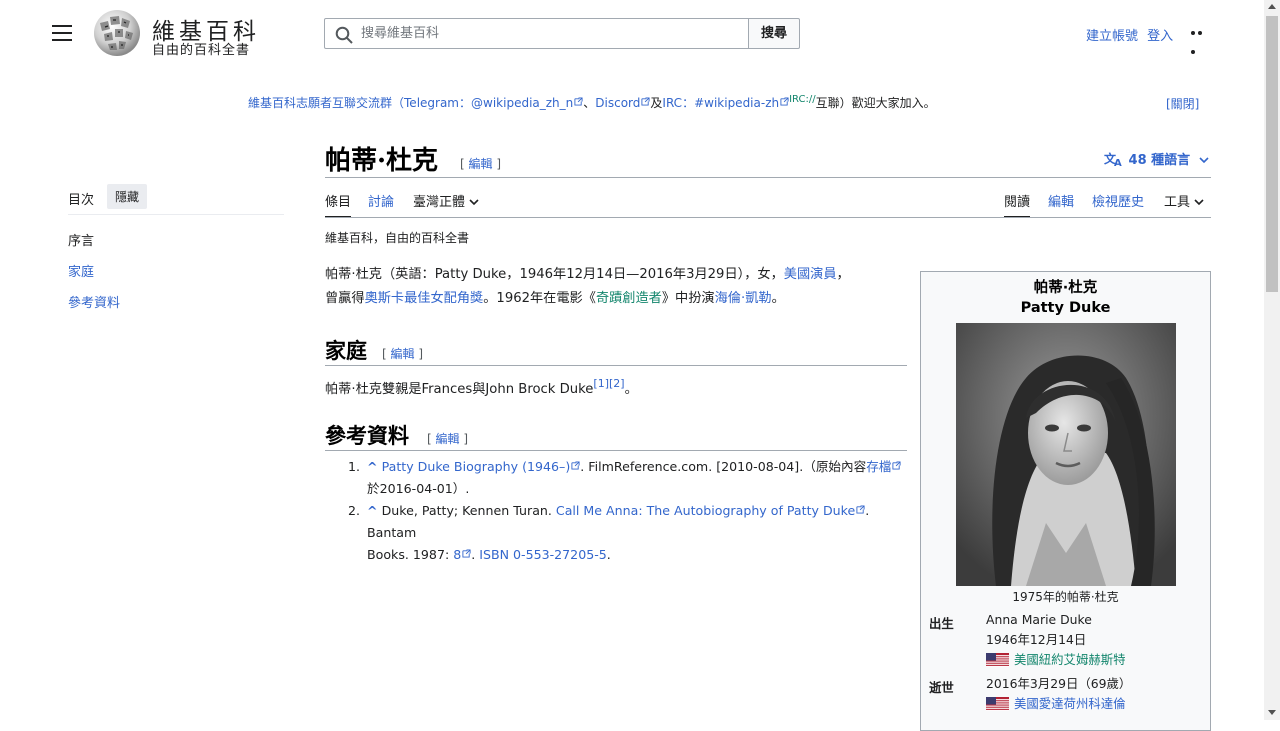 The width and height of the screenshot is (1280, 731). What do you see at coordinates (1118, 162) in the screenshot?
I see `svg-text: A` at bounding box center [1118, 162].